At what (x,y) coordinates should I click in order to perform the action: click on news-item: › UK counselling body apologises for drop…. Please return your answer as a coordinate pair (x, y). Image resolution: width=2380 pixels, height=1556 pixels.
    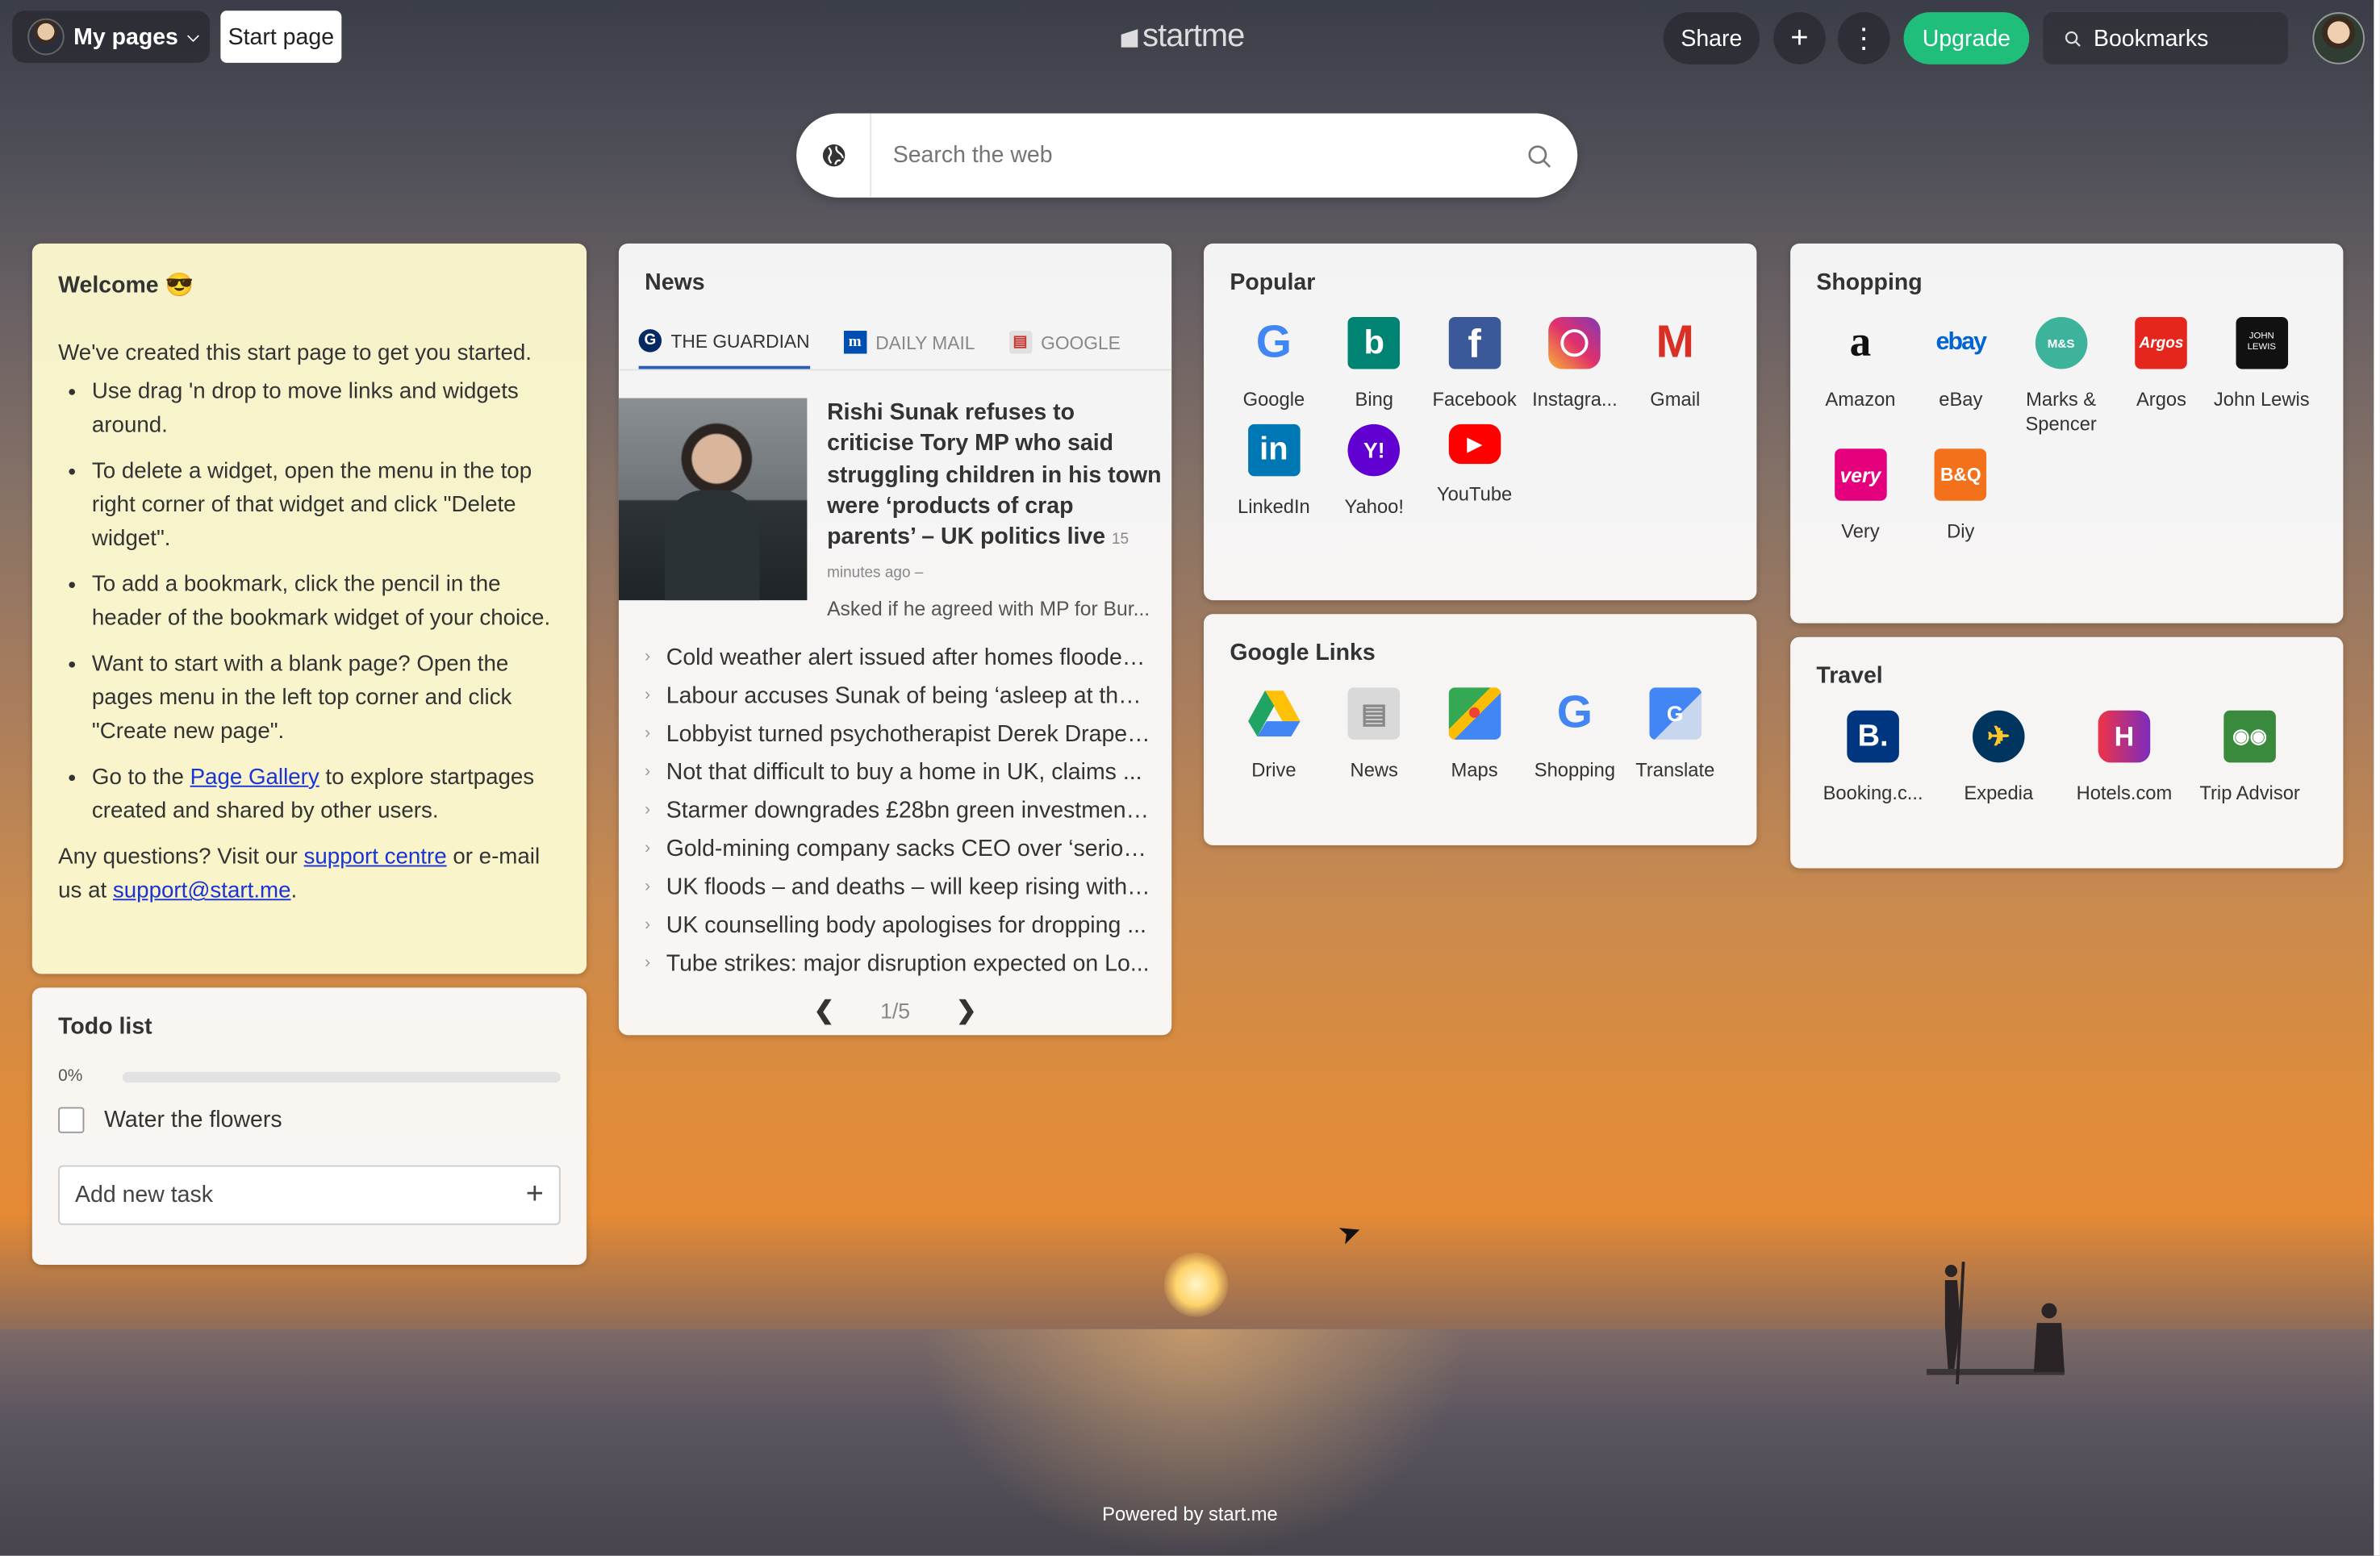
    Looking at the image, I should click on (895, 925).